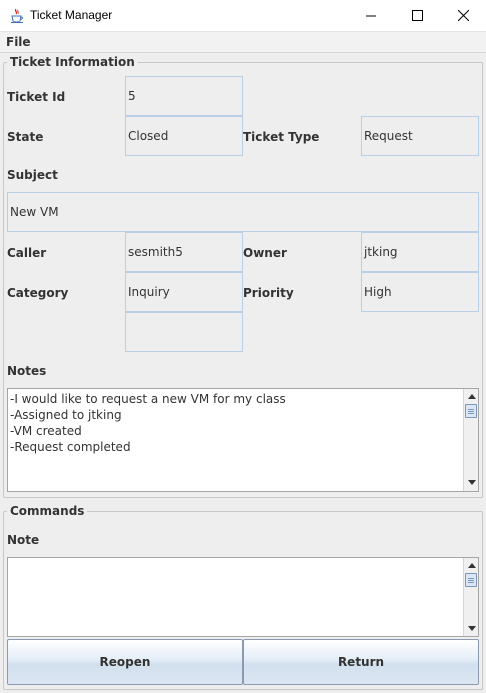  I want to click on state-field: Closed, so click(184, 136).